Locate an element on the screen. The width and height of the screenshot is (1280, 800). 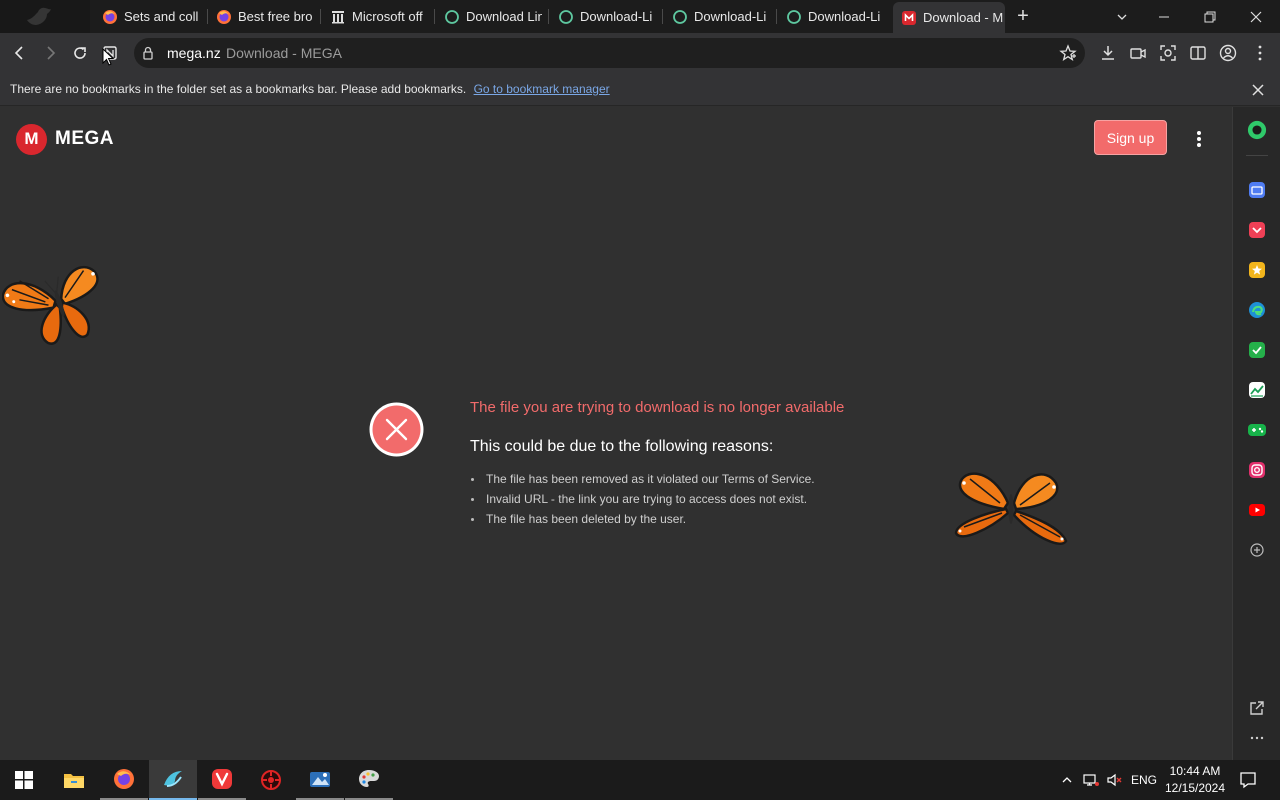
profile-button is located at coordinates (1228, 53).